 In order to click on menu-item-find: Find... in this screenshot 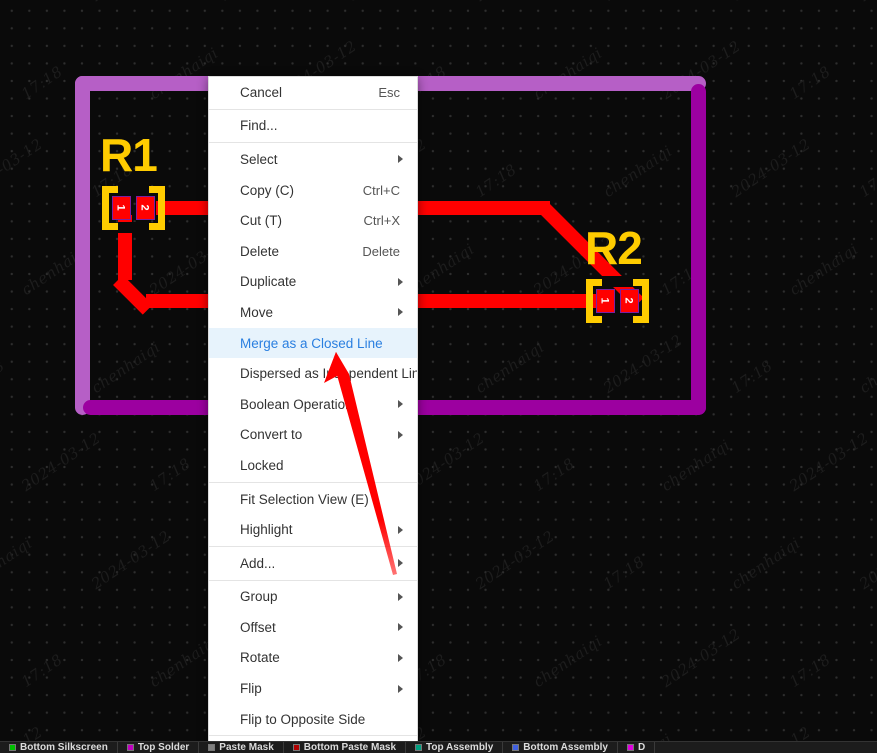, I will do `click(313, 126)`.